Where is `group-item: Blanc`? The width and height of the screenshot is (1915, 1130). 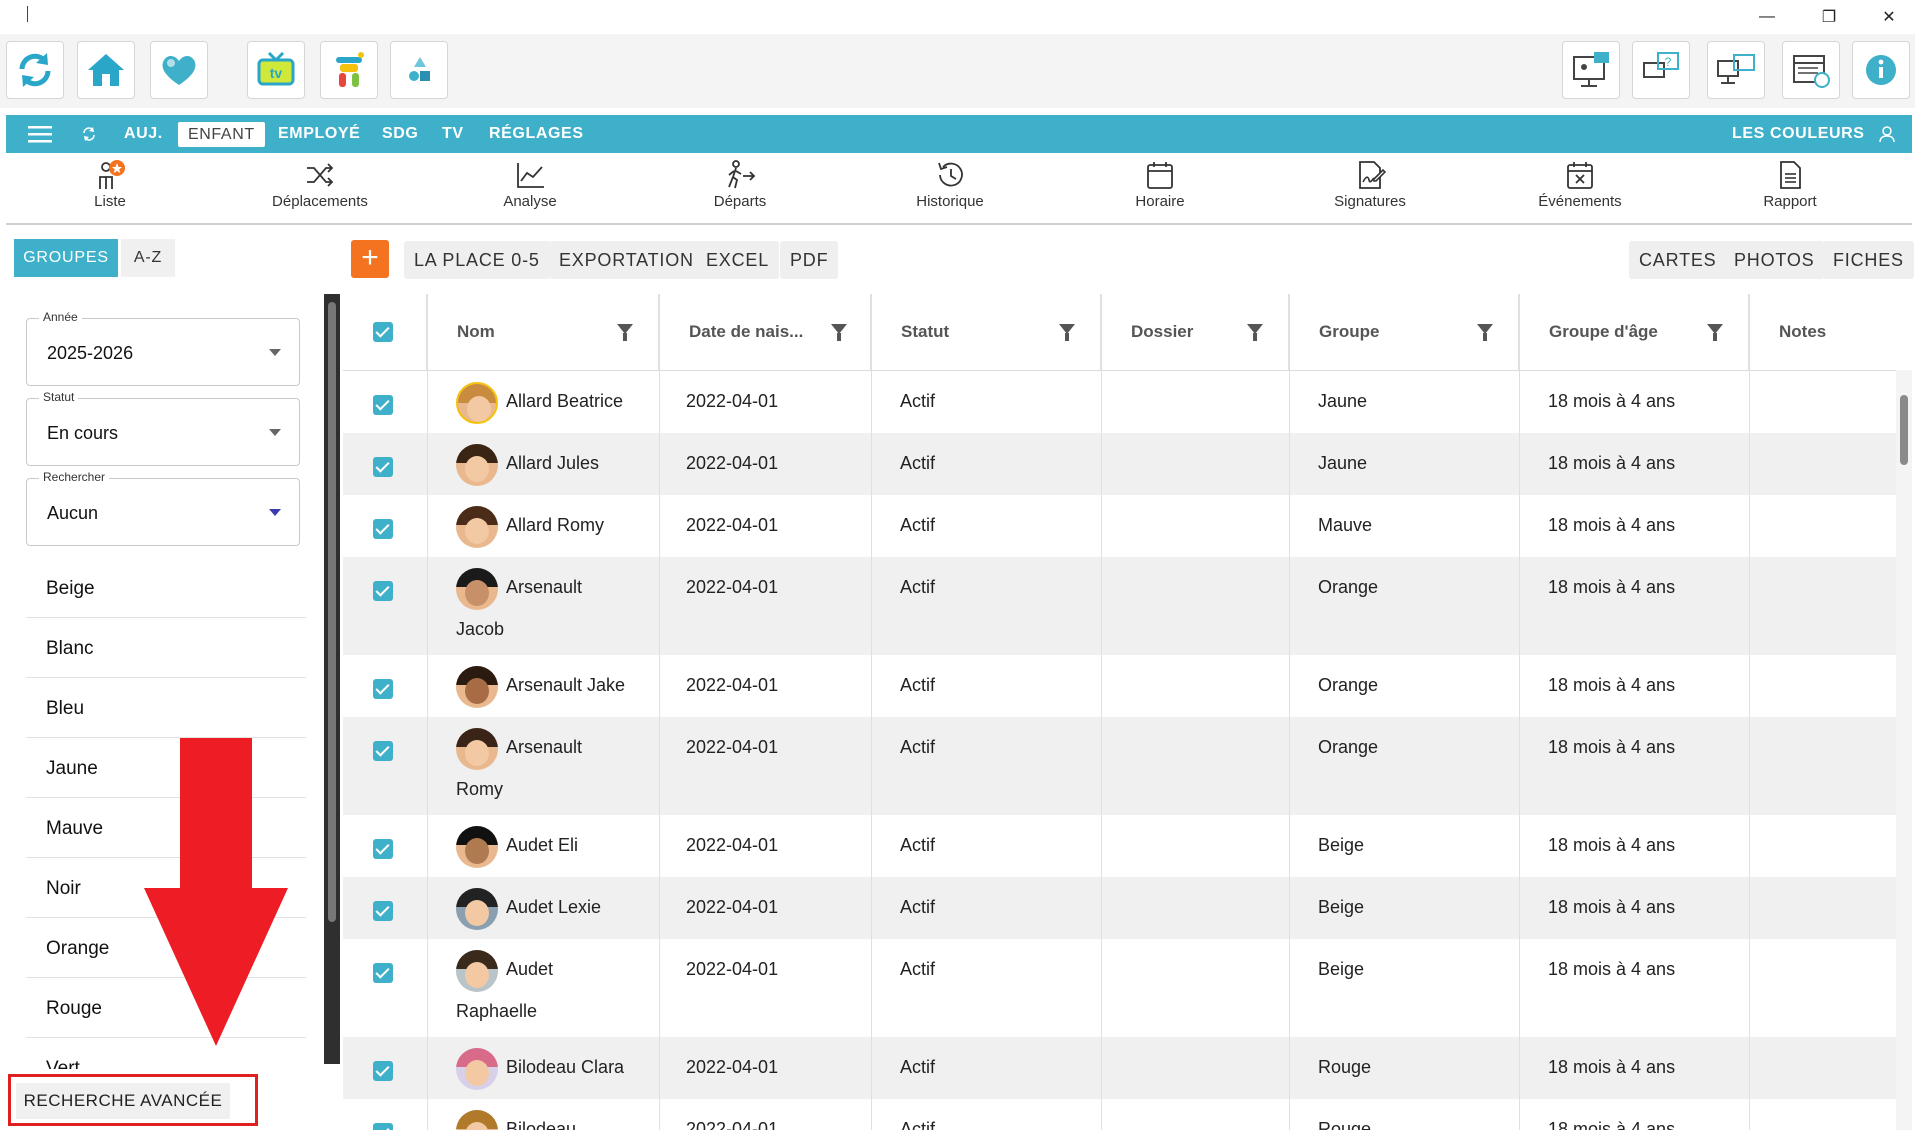 group-item: Blanc is located at coordinates (166, 648).